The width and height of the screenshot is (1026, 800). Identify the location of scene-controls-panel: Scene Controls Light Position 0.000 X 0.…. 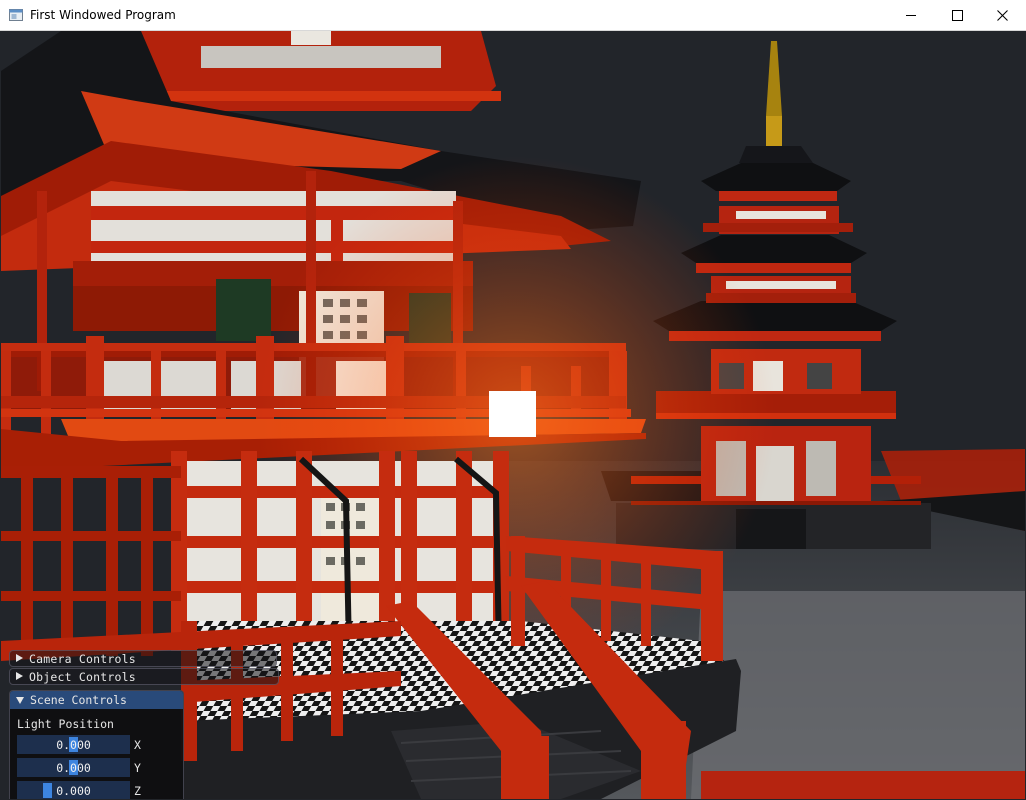
(96, 744).